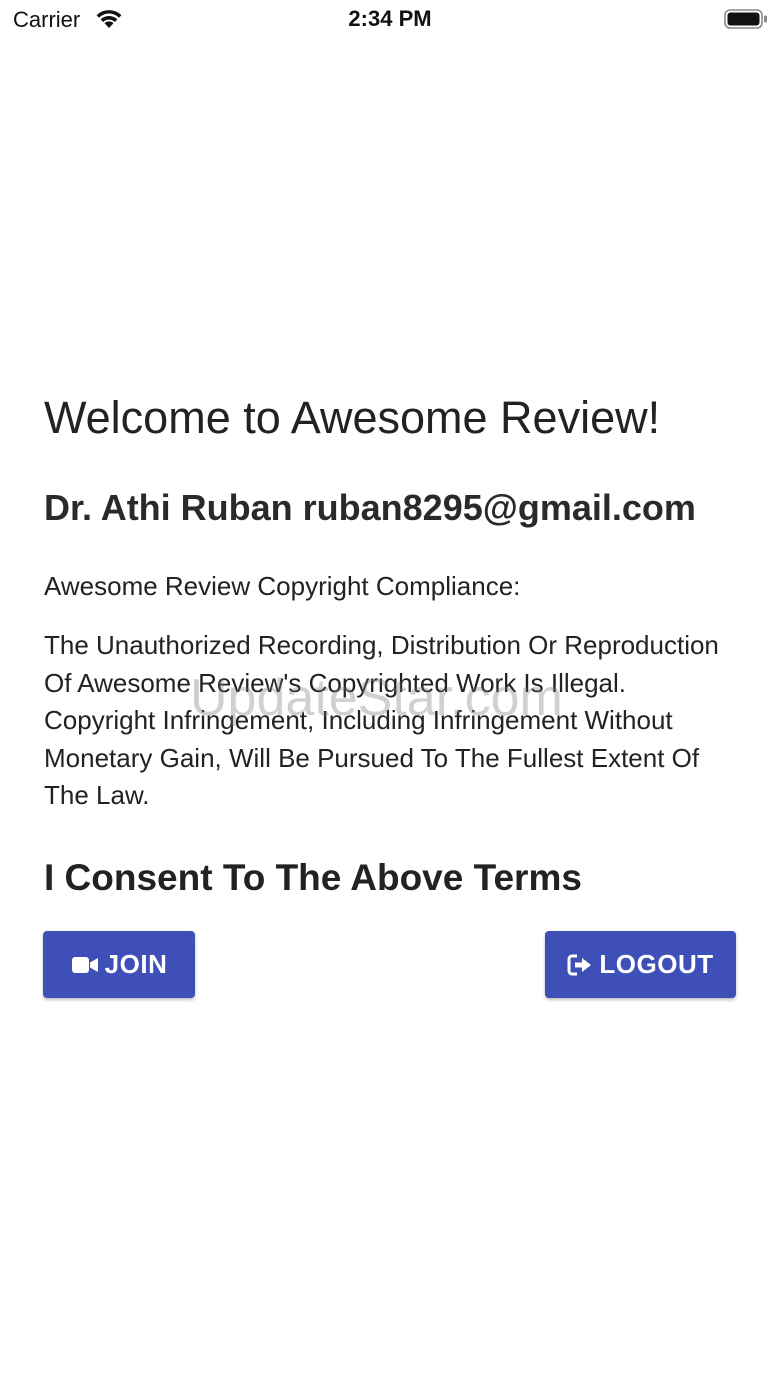  I want to click on video-camera-icon, so click(85, 965).